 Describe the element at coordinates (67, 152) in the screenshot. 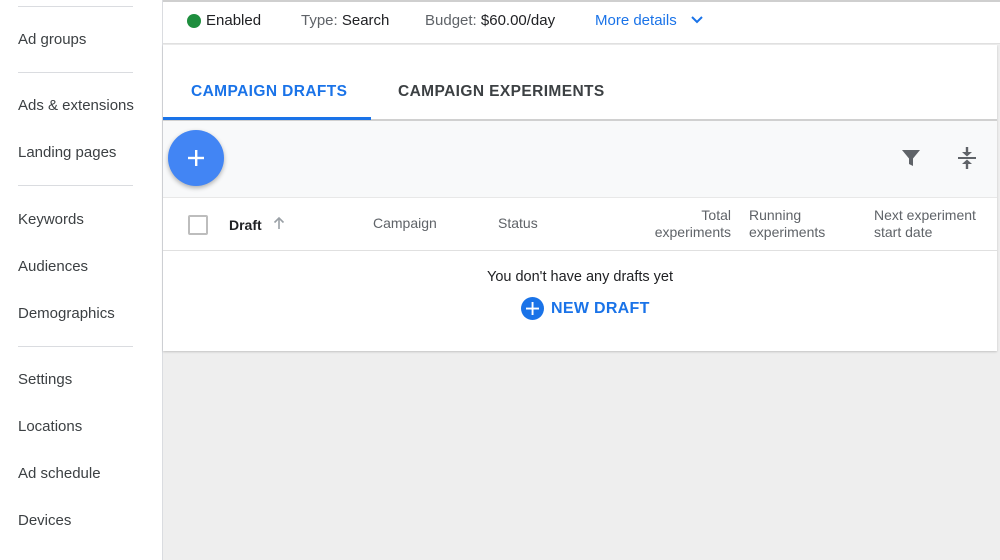

I see `sidebar-item-landing-pages: Landing pages` at that location.